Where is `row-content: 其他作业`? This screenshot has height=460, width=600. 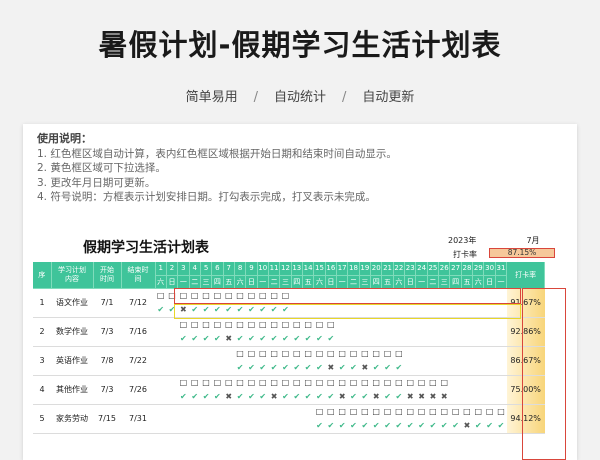
row-content: 其他作业 is located at coordinates (72, 390).